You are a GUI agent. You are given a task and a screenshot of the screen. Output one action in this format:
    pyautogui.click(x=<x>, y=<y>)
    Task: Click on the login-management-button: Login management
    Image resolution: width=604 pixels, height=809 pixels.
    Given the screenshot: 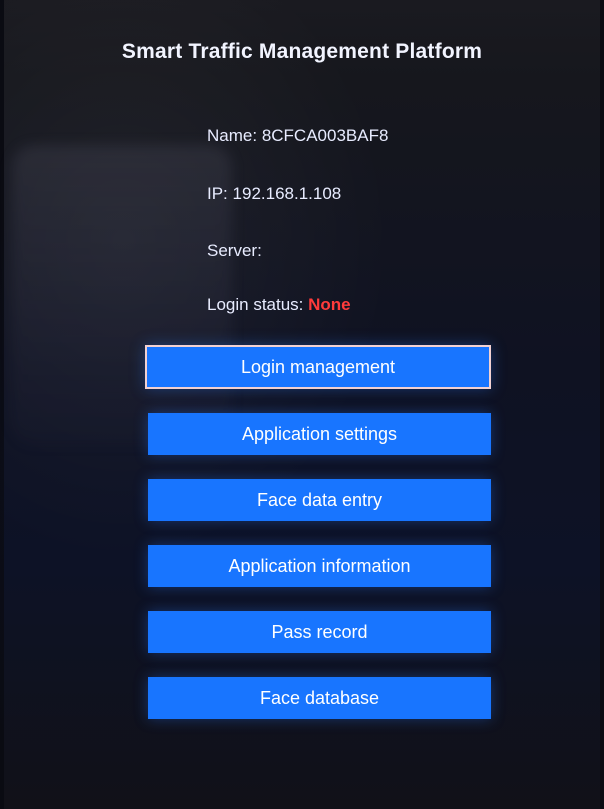 What is the action you would take?
    pyautogui.click(x=318, y=367)
    